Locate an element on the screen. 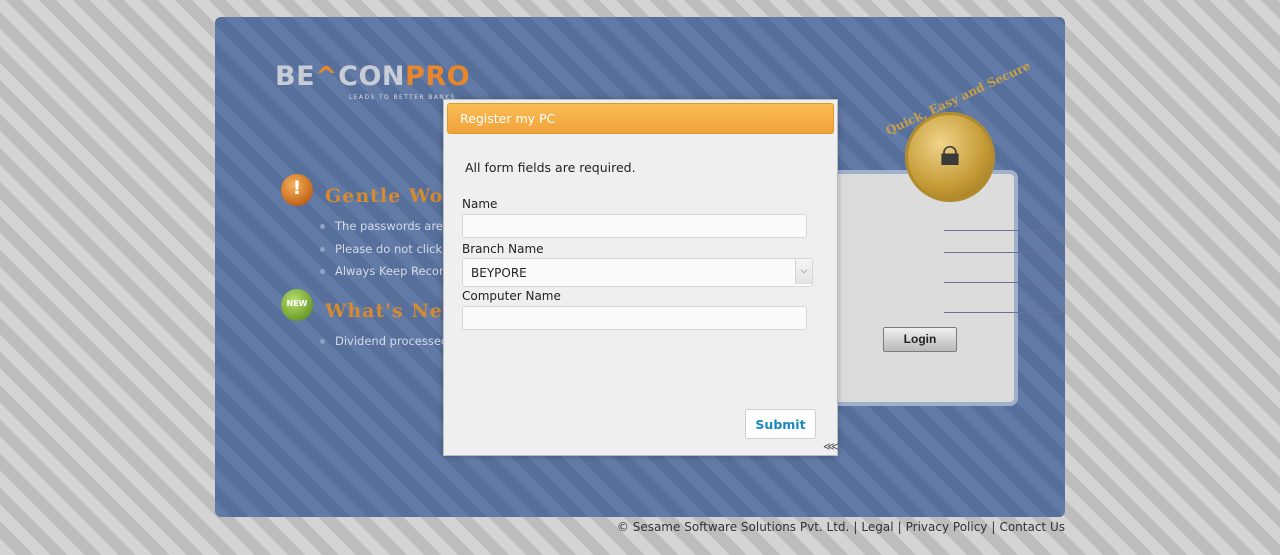  padlock-icon: 🔒︎ is located at coordinates (950, 157).